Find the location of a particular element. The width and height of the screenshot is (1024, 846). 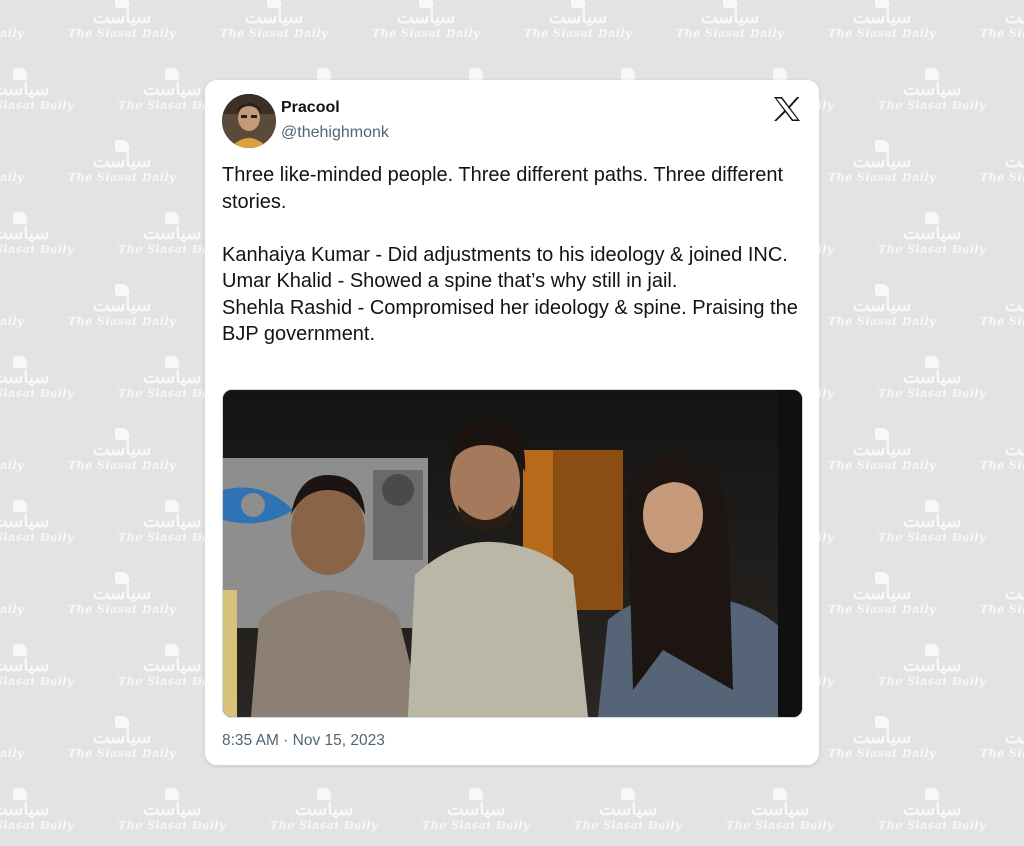

x-logo-icon is located at coordinates (787, 109).